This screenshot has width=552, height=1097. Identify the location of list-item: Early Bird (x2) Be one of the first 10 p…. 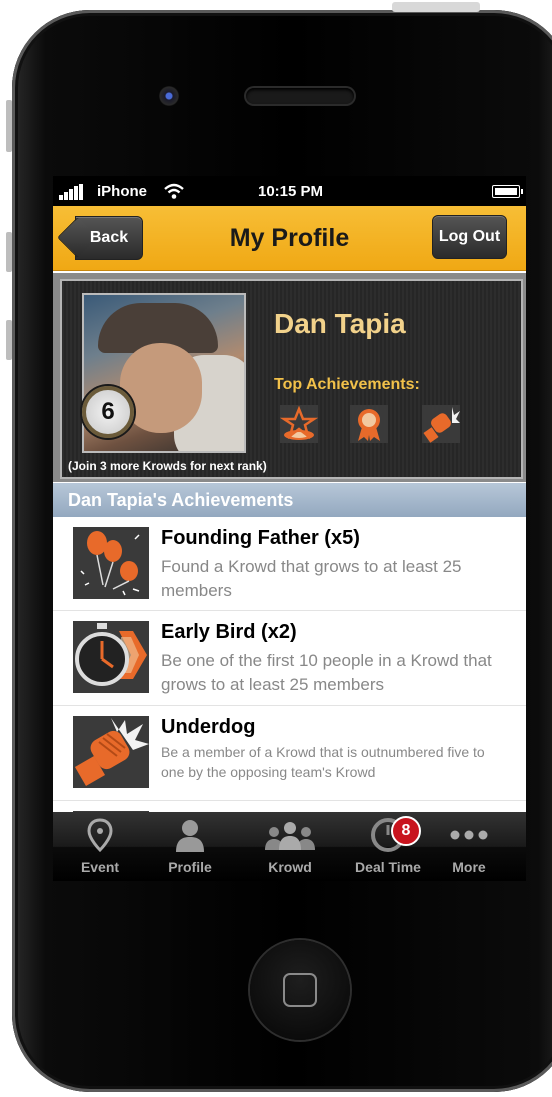
(289, 658).